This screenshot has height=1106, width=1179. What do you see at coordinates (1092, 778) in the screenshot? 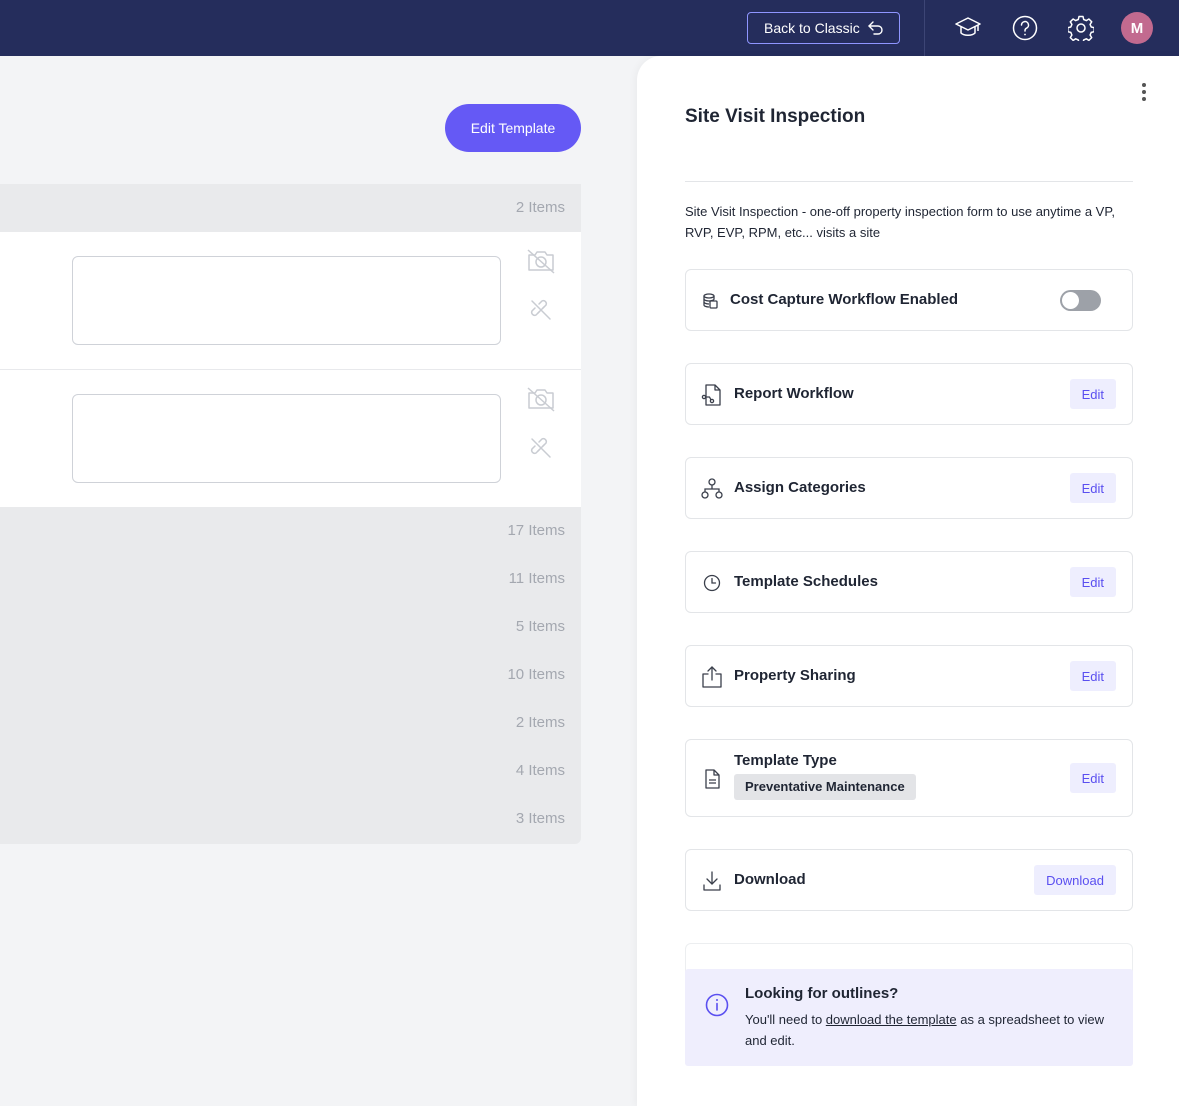
I see `template-type-edit-button: Edit` at bounding box center [1092, 778].